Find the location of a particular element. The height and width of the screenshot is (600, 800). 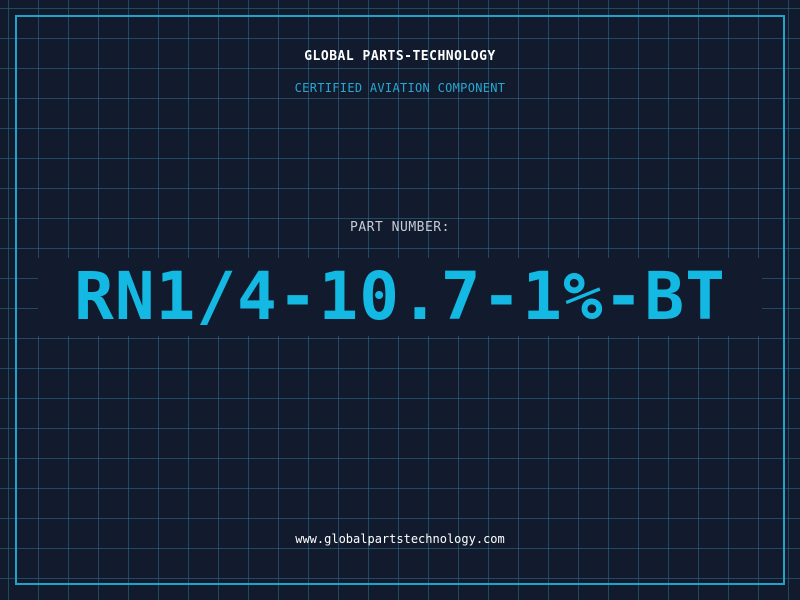

certification-subtitle: CERTIFIED AVIATION COMPONENT is located at coordinates (400, 88).